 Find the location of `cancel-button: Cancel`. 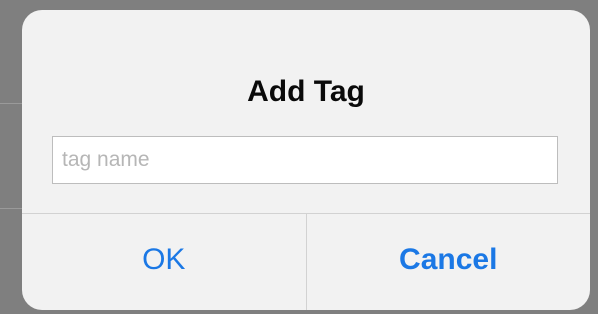

cancel-button: Cancel is located at coordinates (449, 262).